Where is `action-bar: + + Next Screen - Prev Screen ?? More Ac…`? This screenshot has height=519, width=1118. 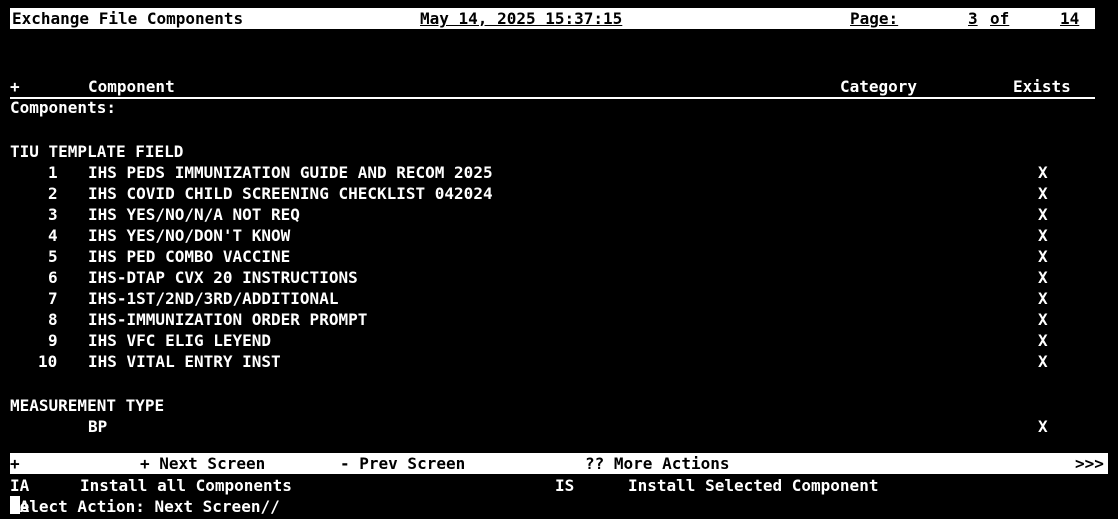 action-bar: + + Next Screen - Prev Screen ?? More Ac… is located at coordinates (559, 463).